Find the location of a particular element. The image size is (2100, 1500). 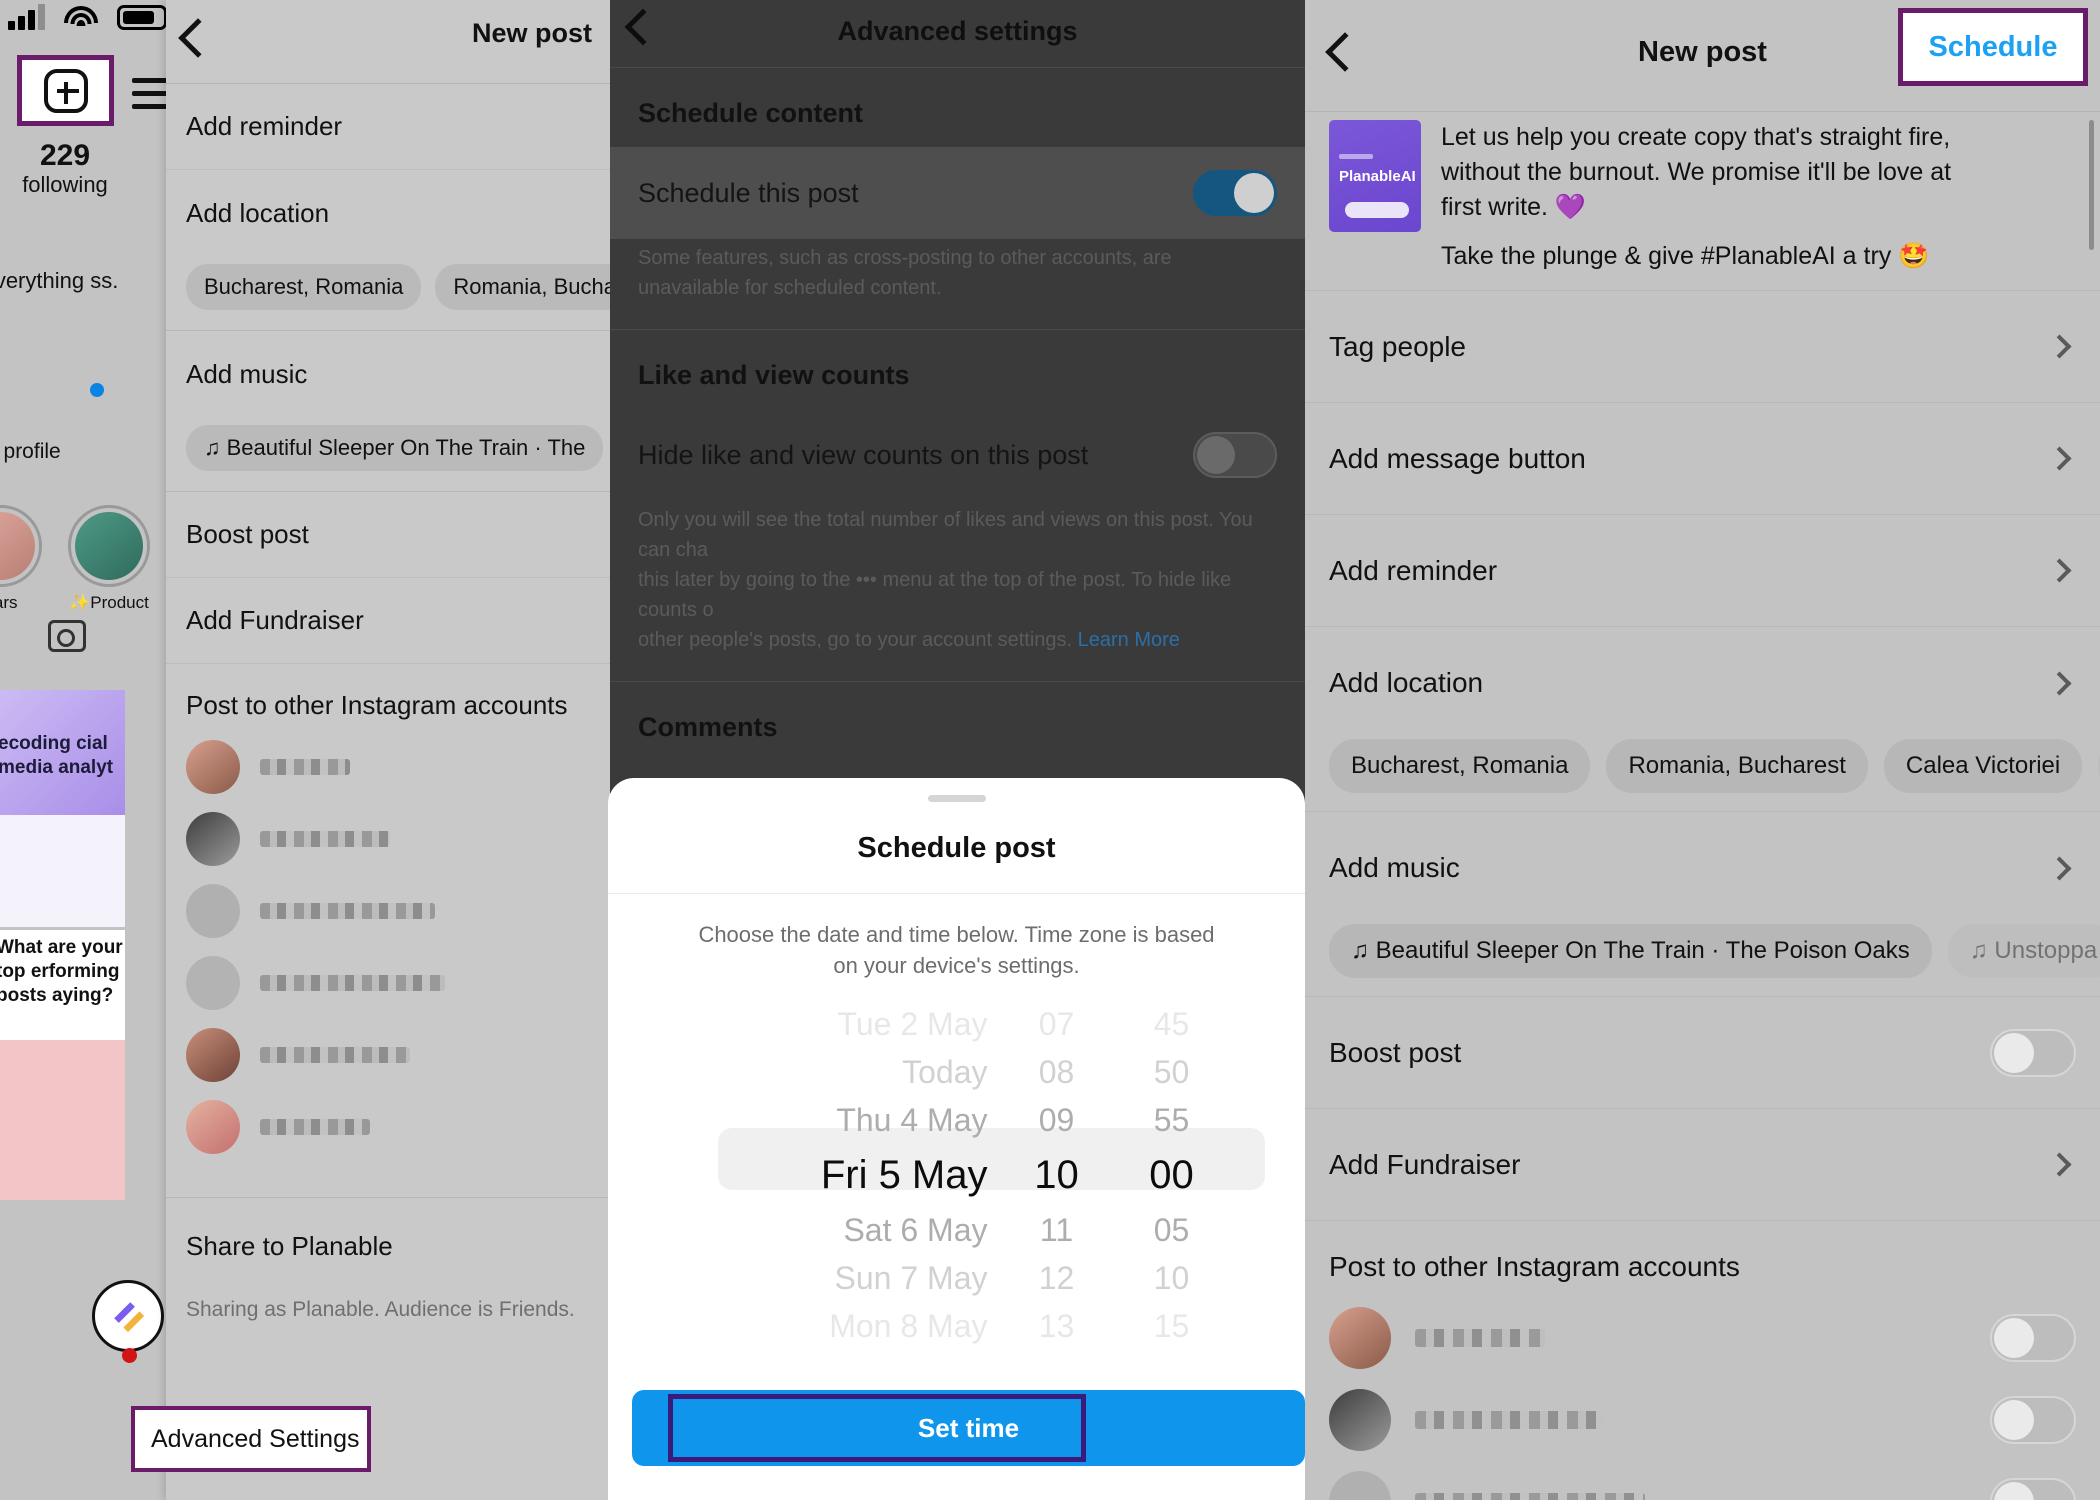

caption-scrollbar is located at coordinates (2091, 185).